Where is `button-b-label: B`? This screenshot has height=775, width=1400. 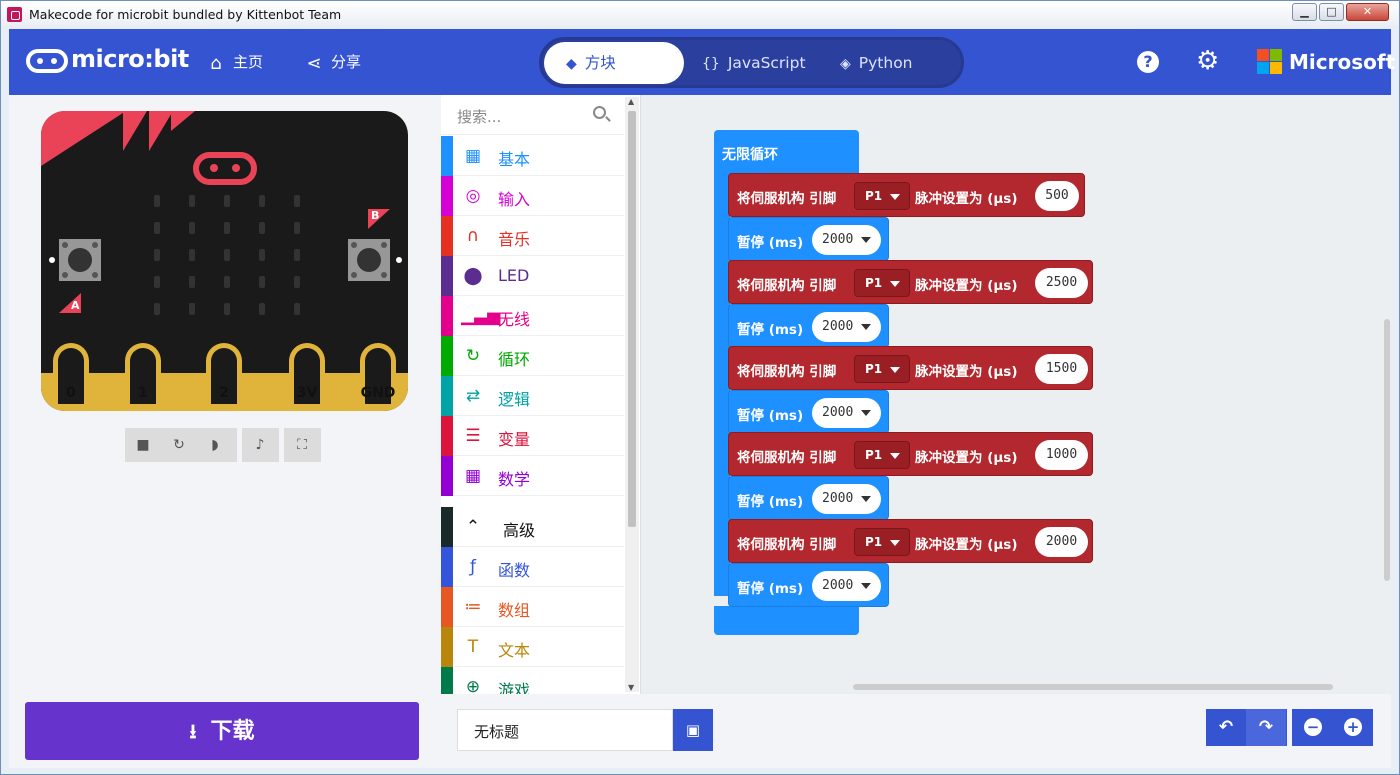 button-b-label: B is located at coordinates (375, 215).